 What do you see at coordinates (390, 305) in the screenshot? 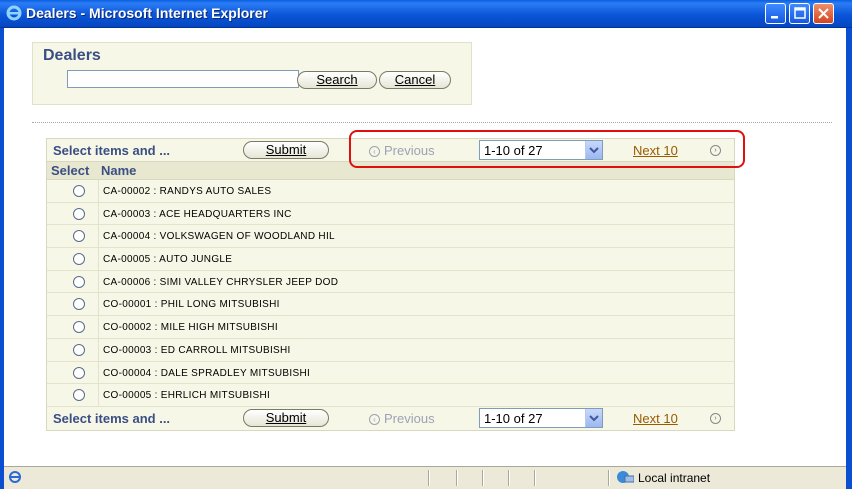
I see `table-row: CO-00001 : PHIL LONG MITSUBISHI` at bounding box center [390, 305].